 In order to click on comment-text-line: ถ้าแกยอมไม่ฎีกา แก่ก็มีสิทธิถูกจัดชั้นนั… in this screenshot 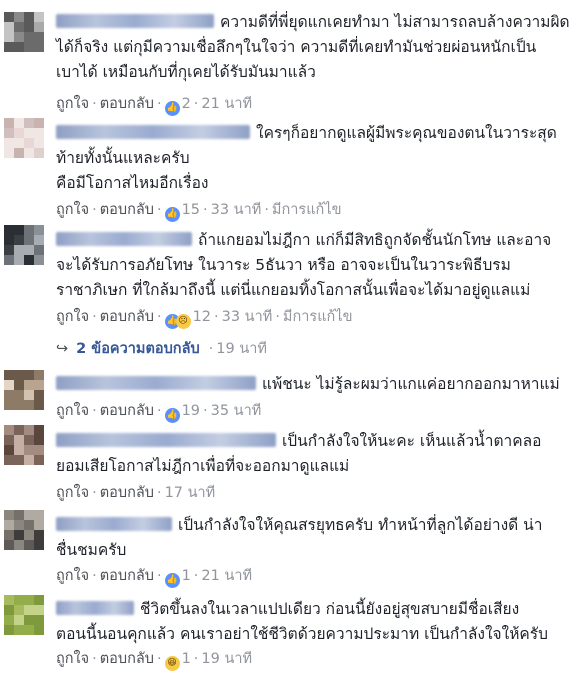, I will do `click(375, 240)`.